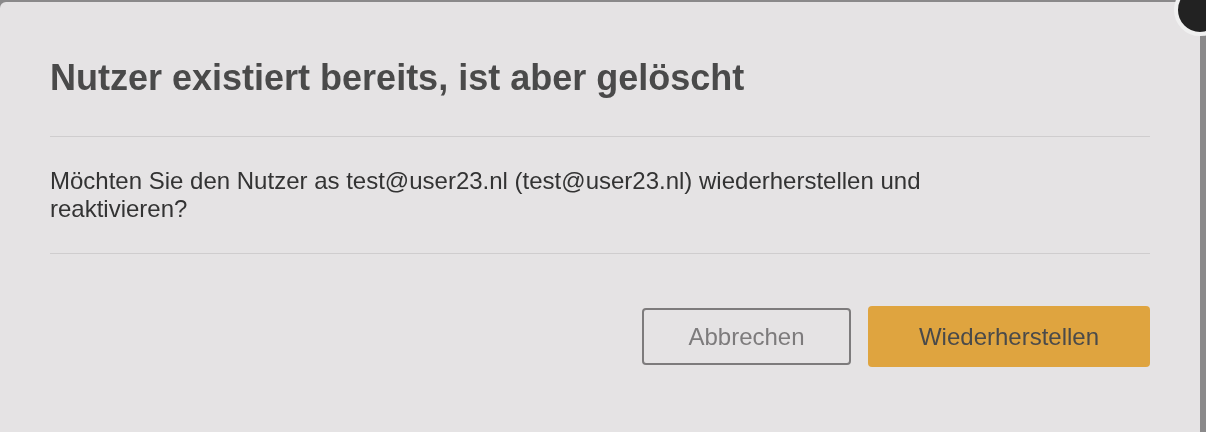 This screenshot has width=1206, height=432. I want to click on dialog-message: Möchten Sie den Nutzer as test@user23.nl (test@user23.nl) wiederherstellen und reaktivieren?, so click(486, 195).